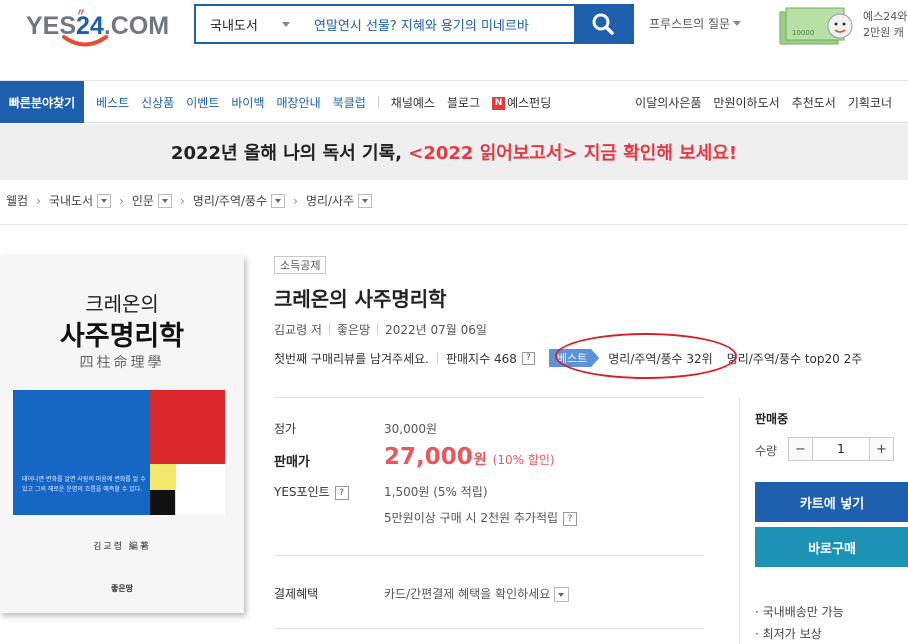  What do you see at coordinates (814, 102) in the screenshot?
I see `nav-item-recommend: 추천도서` at bounding box center [814, 102].